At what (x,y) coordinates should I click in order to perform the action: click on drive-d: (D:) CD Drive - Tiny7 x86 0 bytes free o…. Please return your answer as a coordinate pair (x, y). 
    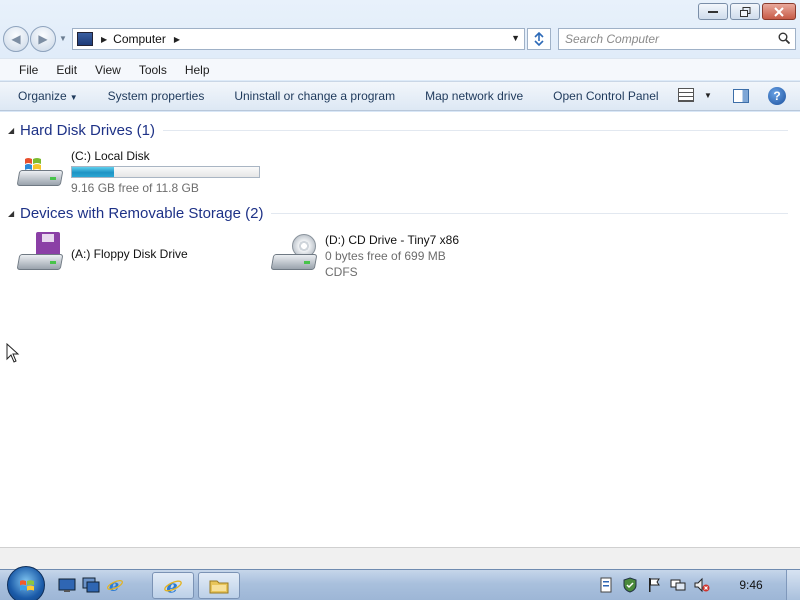
    Looking at the image, I should click on (364, 256).